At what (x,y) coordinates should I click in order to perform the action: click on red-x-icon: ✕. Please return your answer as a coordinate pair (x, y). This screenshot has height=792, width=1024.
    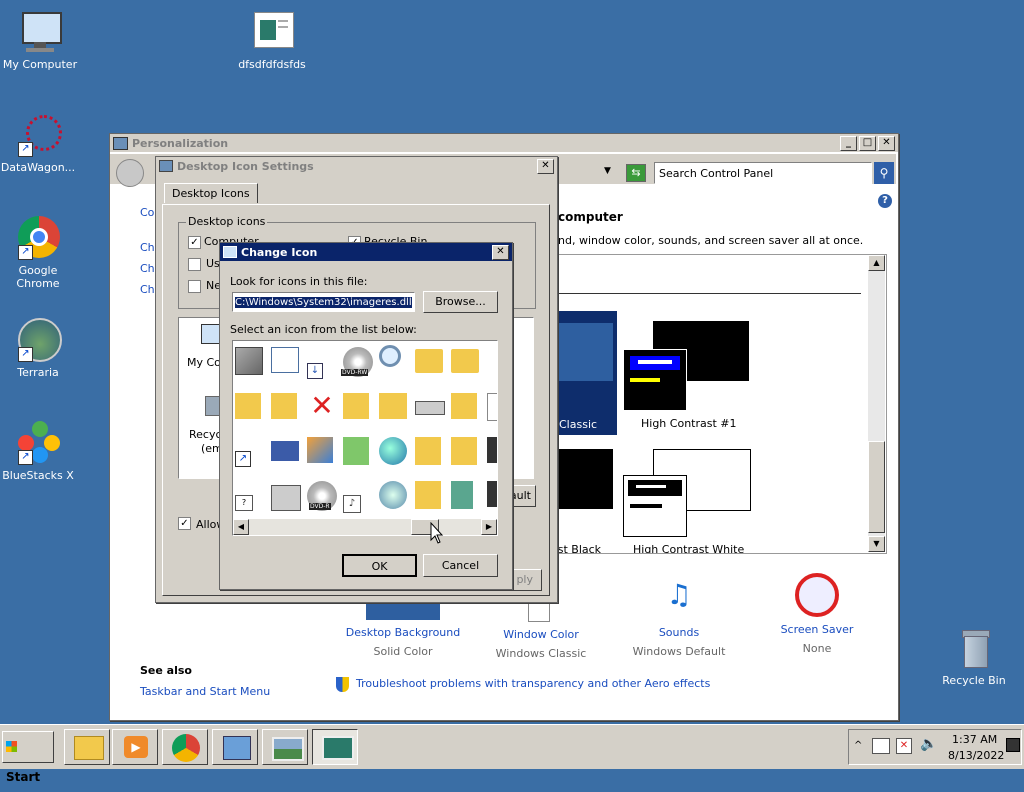
    Looking at the image, I should click on (322, 406).